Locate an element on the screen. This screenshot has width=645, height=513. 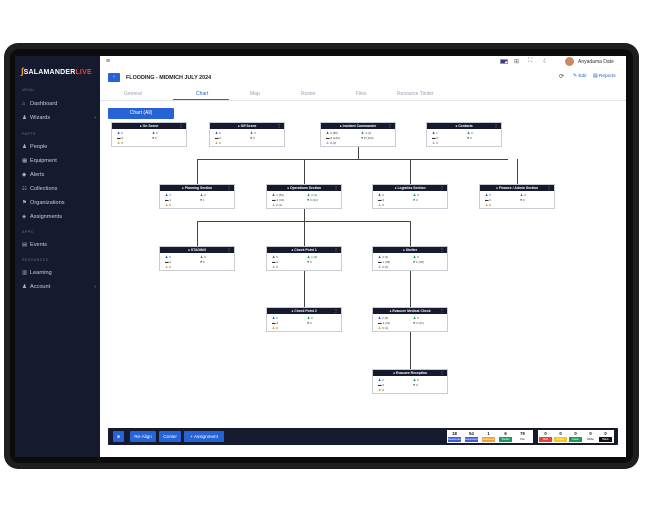
shelter-count: ● 3 is located at coordinates (415, 200).